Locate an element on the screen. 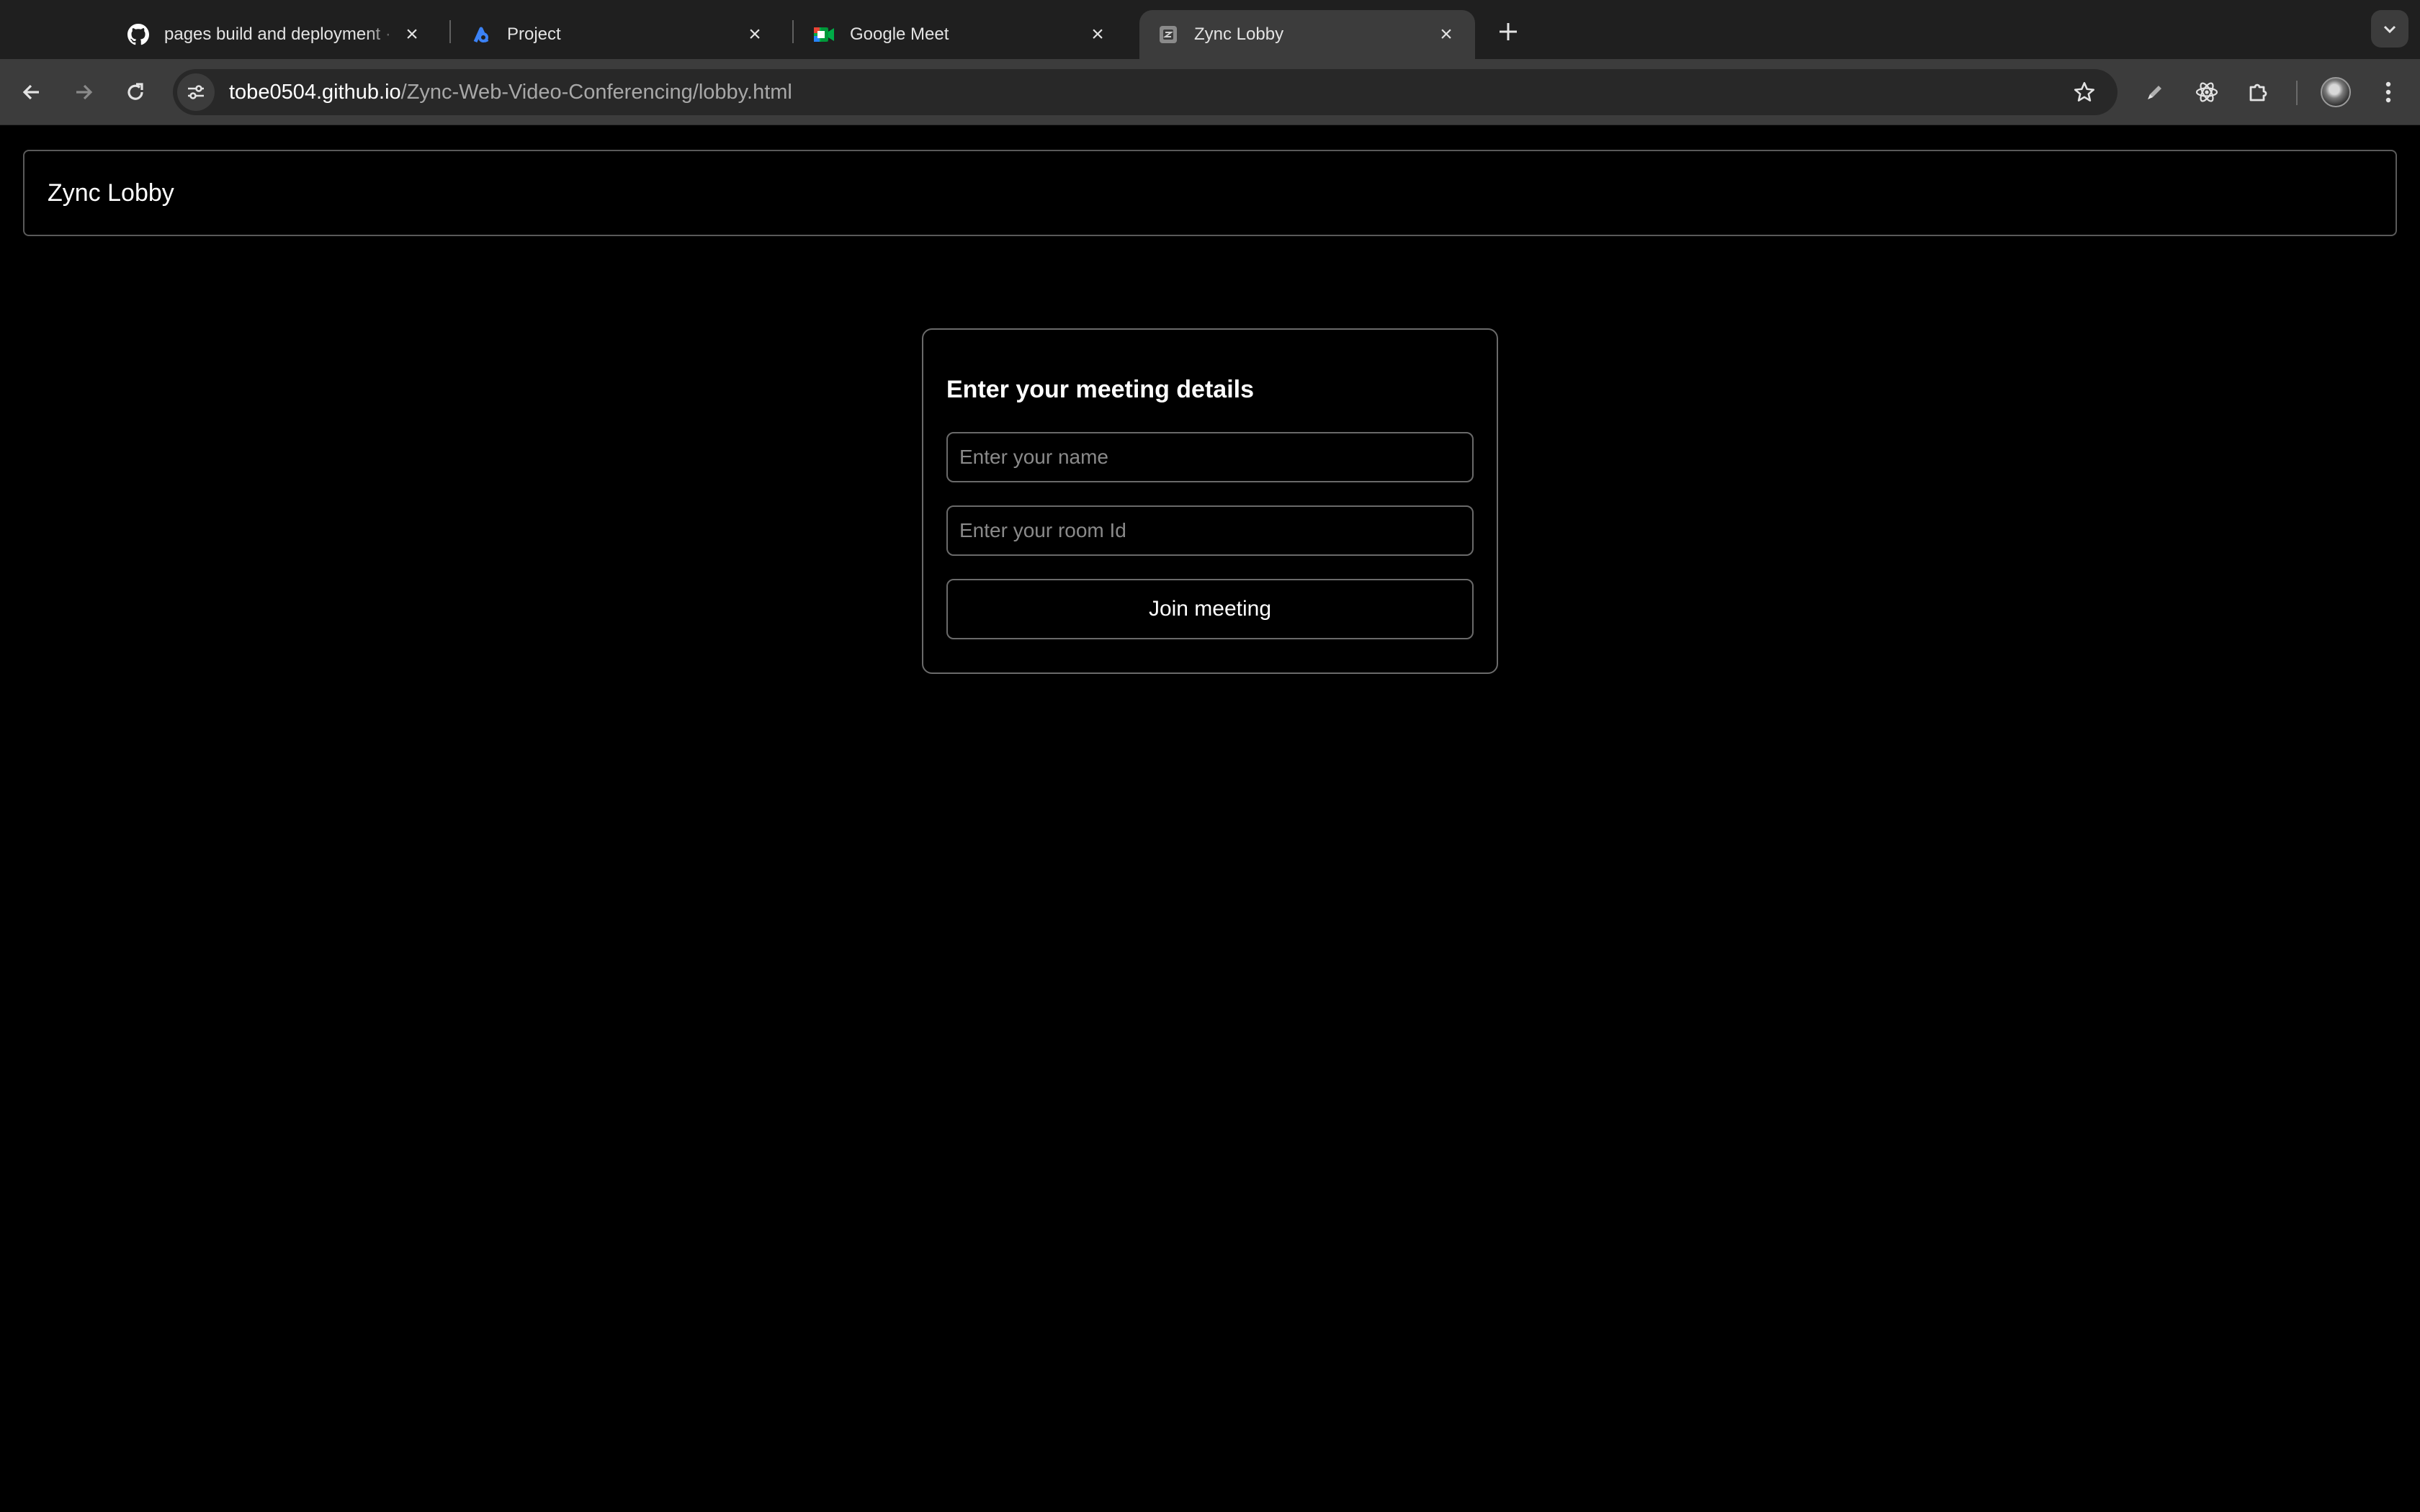 This screenshot has height=1512, width=2420. bookmark-star-icon is located at coordinates (2084, 92).